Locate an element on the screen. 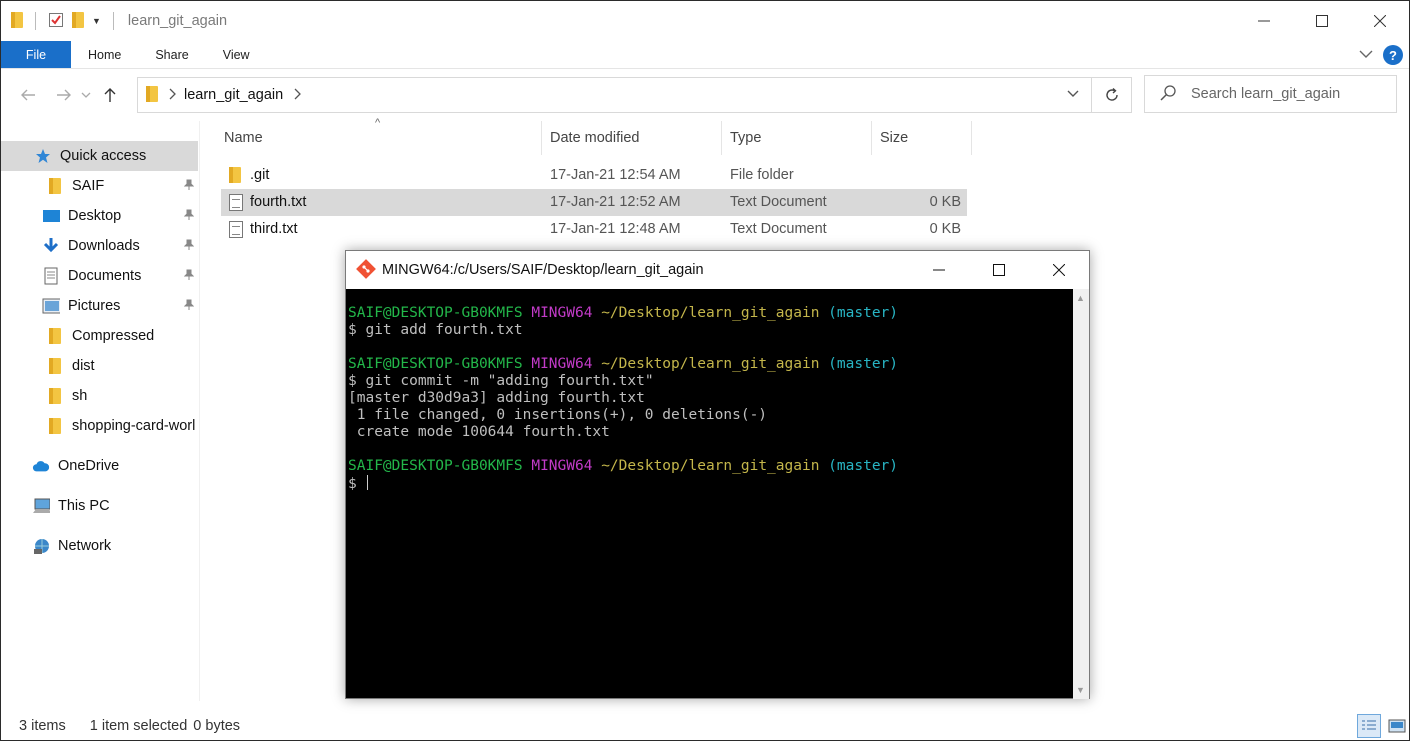  column-header-name: ^ Name is located at coordinates (371, 136).